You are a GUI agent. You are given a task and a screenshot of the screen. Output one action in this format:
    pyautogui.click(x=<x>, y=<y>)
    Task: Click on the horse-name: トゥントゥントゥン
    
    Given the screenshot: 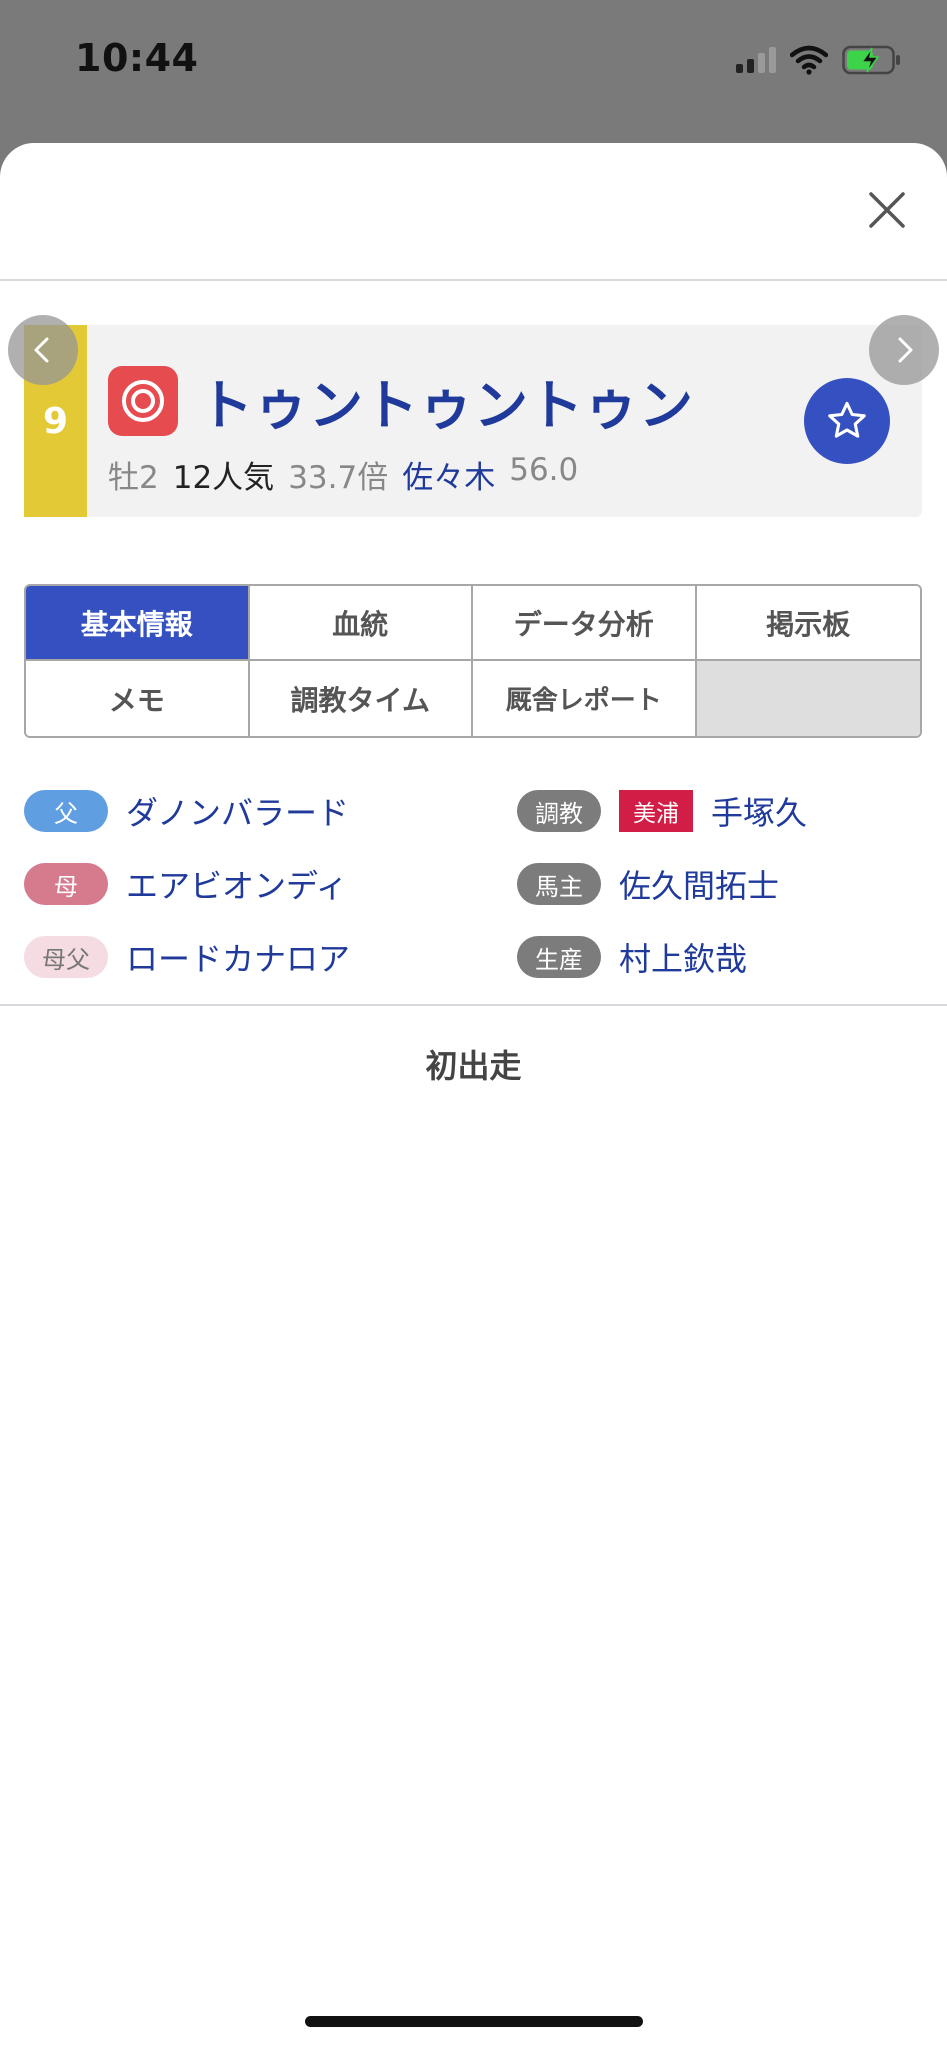 What is the action you would take?
    pyautogui.click(x=446, y=405)
    